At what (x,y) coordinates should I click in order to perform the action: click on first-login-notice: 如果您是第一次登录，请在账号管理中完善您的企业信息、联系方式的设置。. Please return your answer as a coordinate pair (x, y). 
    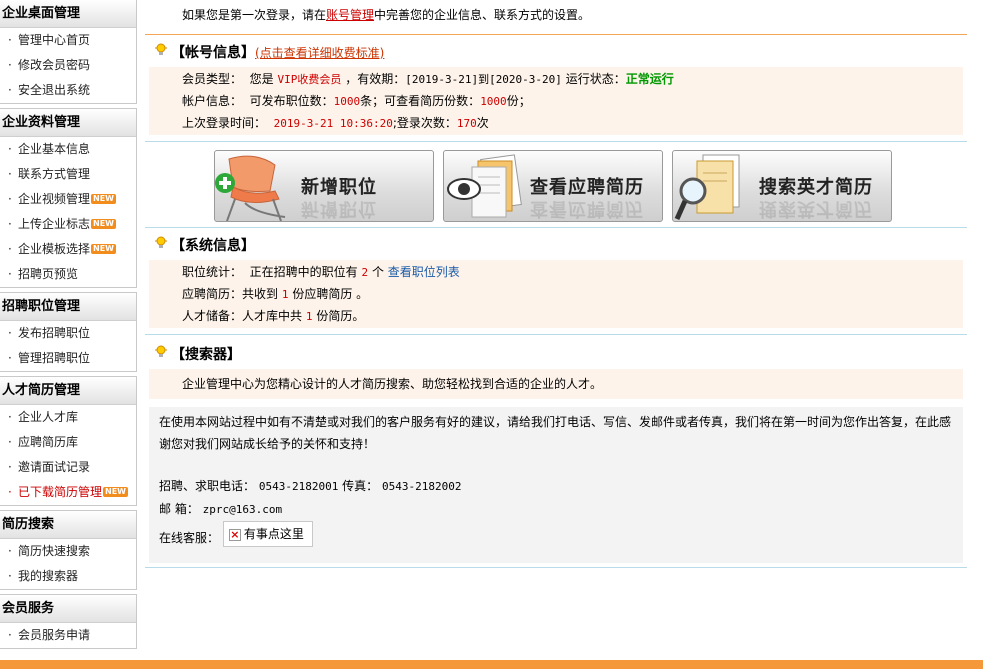
    Looking at the image, I should click on (556, 17).